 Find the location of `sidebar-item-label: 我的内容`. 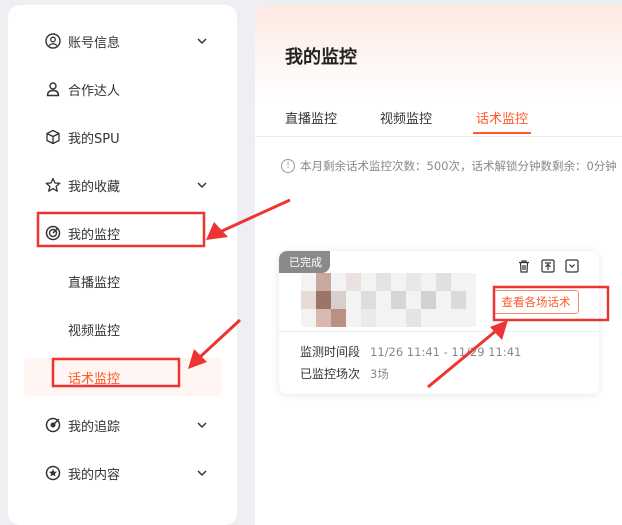

sidebar-item-label: 我的内容 is located at coordinates (94, 475).